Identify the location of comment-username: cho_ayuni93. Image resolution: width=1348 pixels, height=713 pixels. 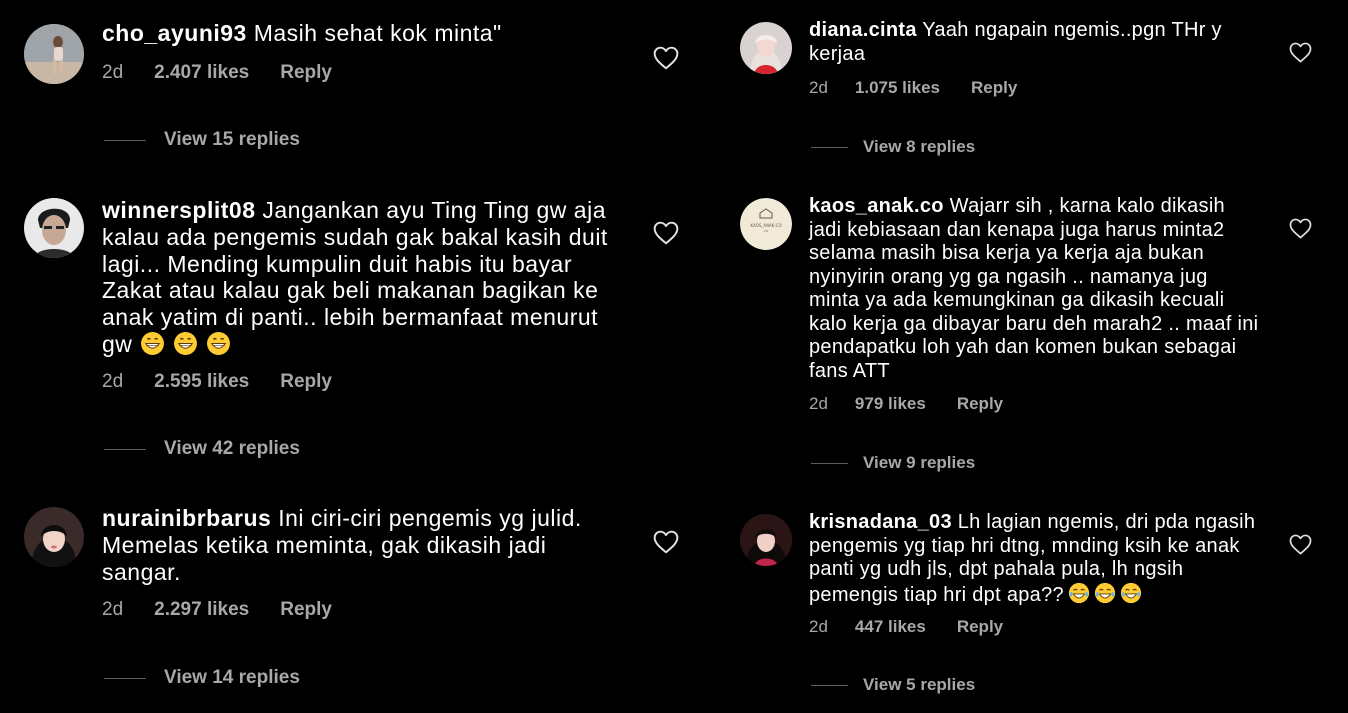
(174, 33).